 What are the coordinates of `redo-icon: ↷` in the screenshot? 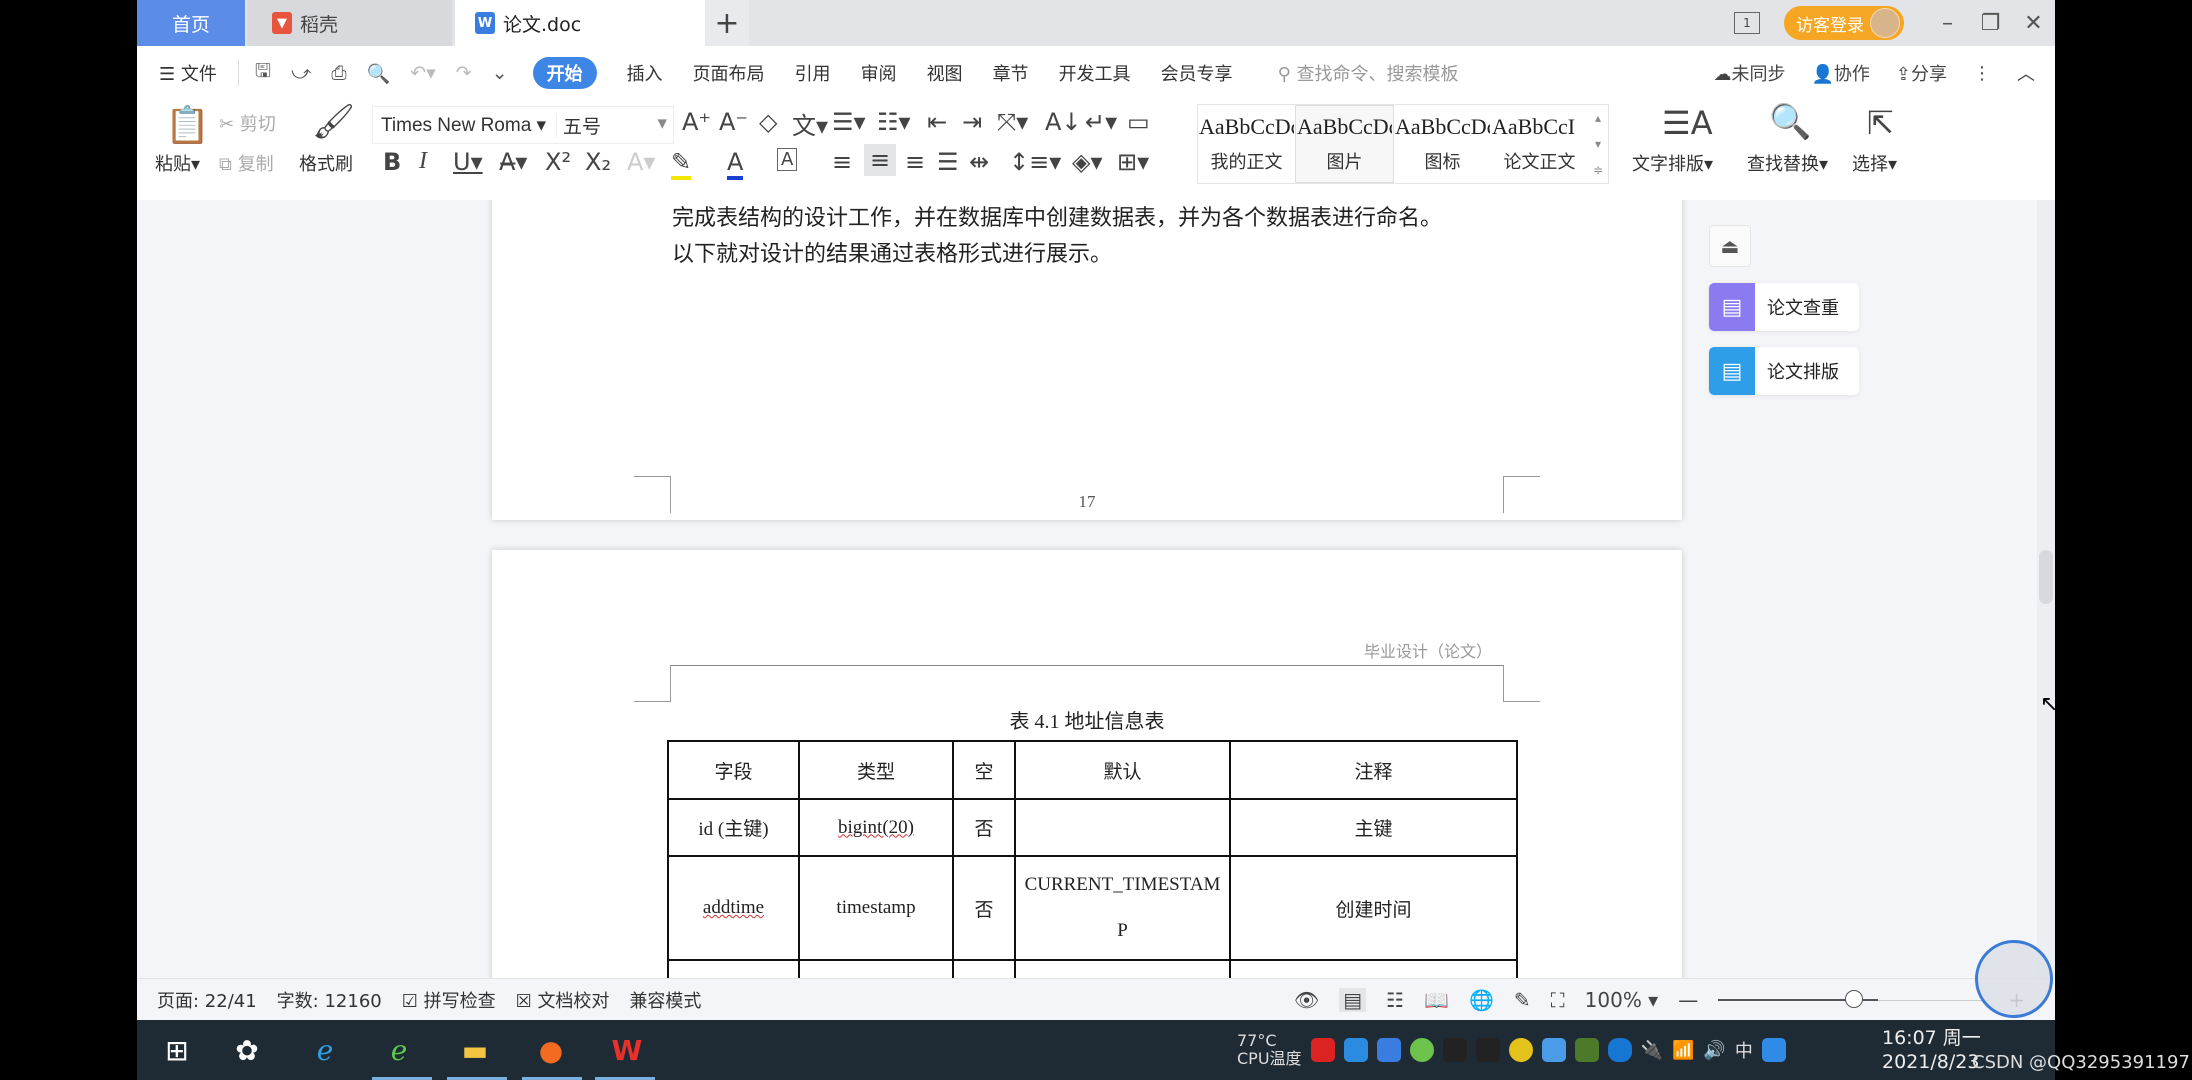 It's located at (464, 73).